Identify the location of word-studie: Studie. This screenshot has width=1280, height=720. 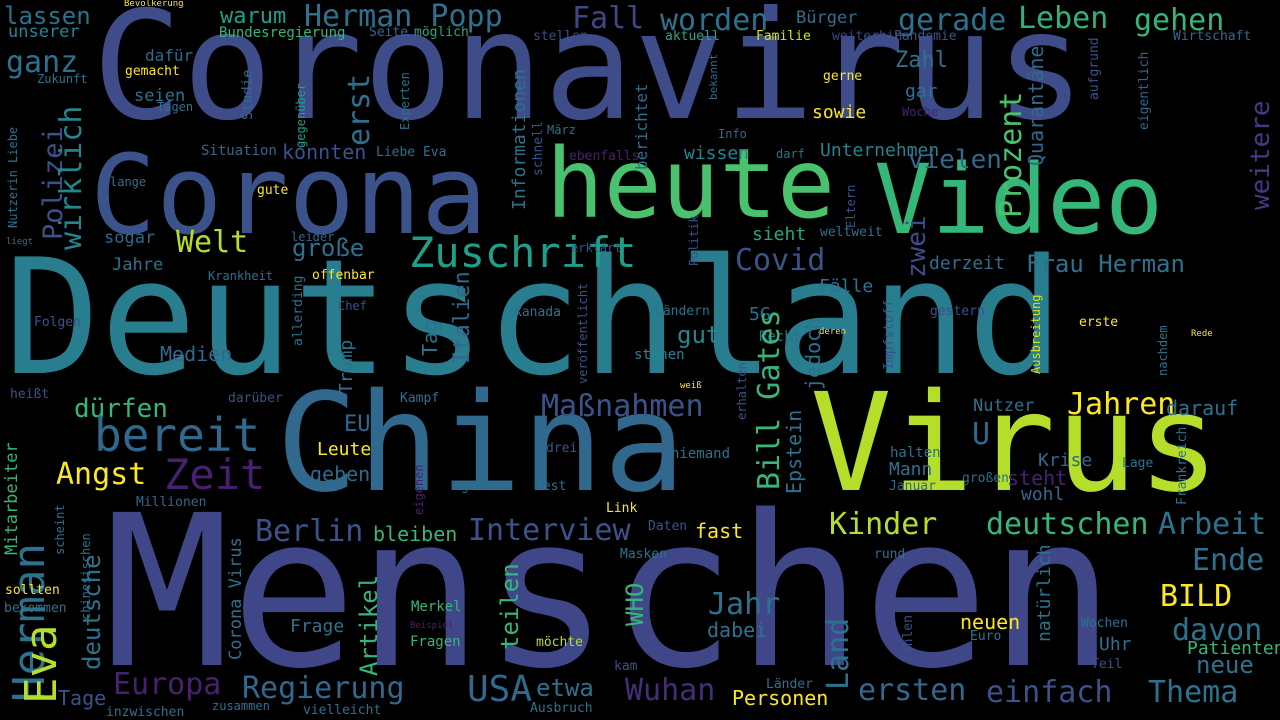
(248, 94).